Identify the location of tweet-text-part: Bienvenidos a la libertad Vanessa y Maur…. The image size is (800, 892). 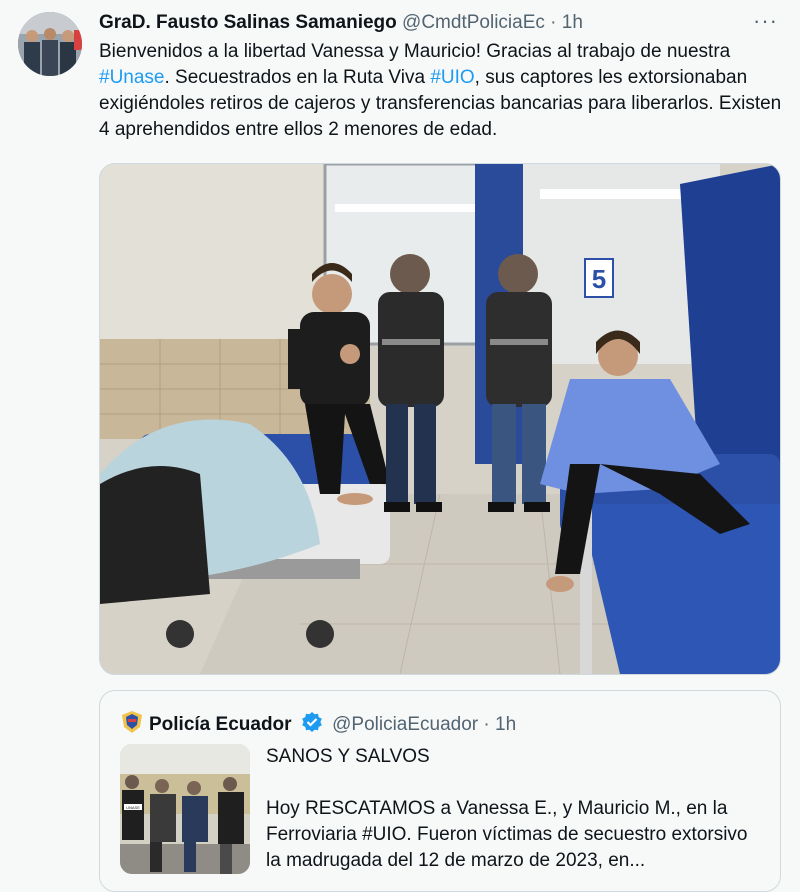
(415, 51).